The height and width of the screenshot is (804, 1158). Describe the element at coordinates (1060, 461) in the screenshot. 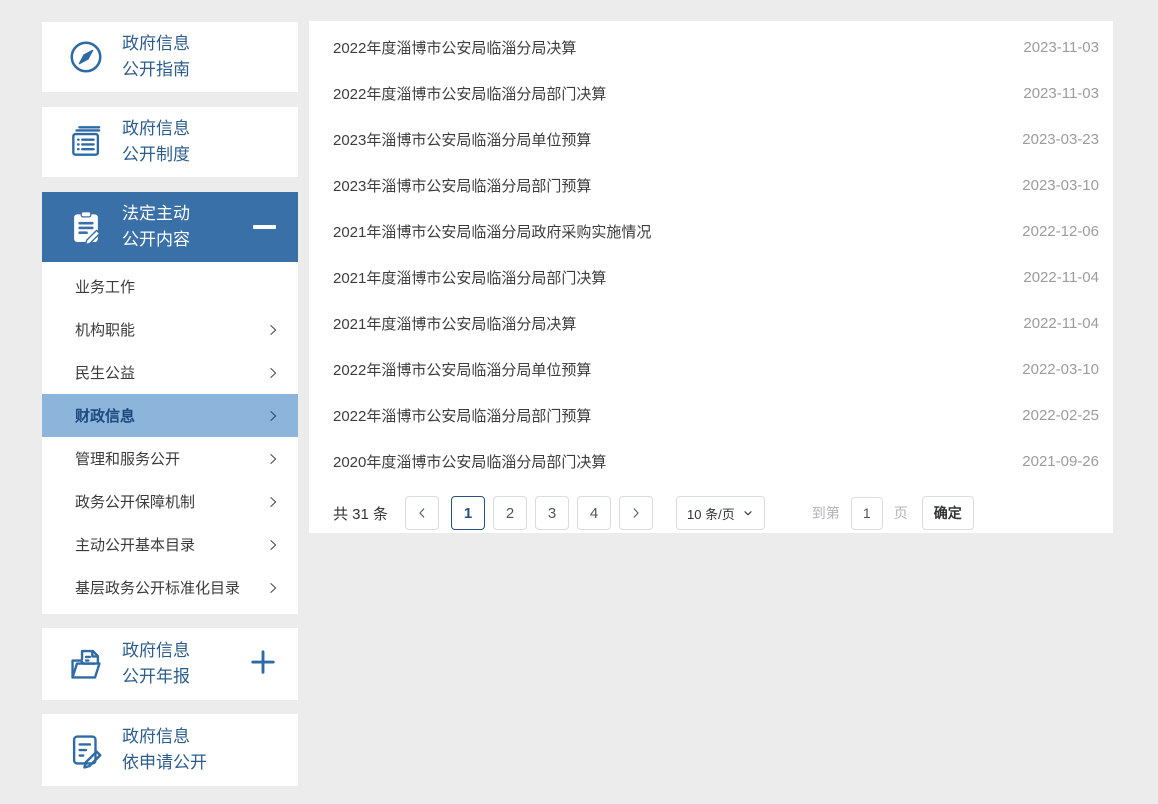

I see `document-date: 2021-09-26` at that location.